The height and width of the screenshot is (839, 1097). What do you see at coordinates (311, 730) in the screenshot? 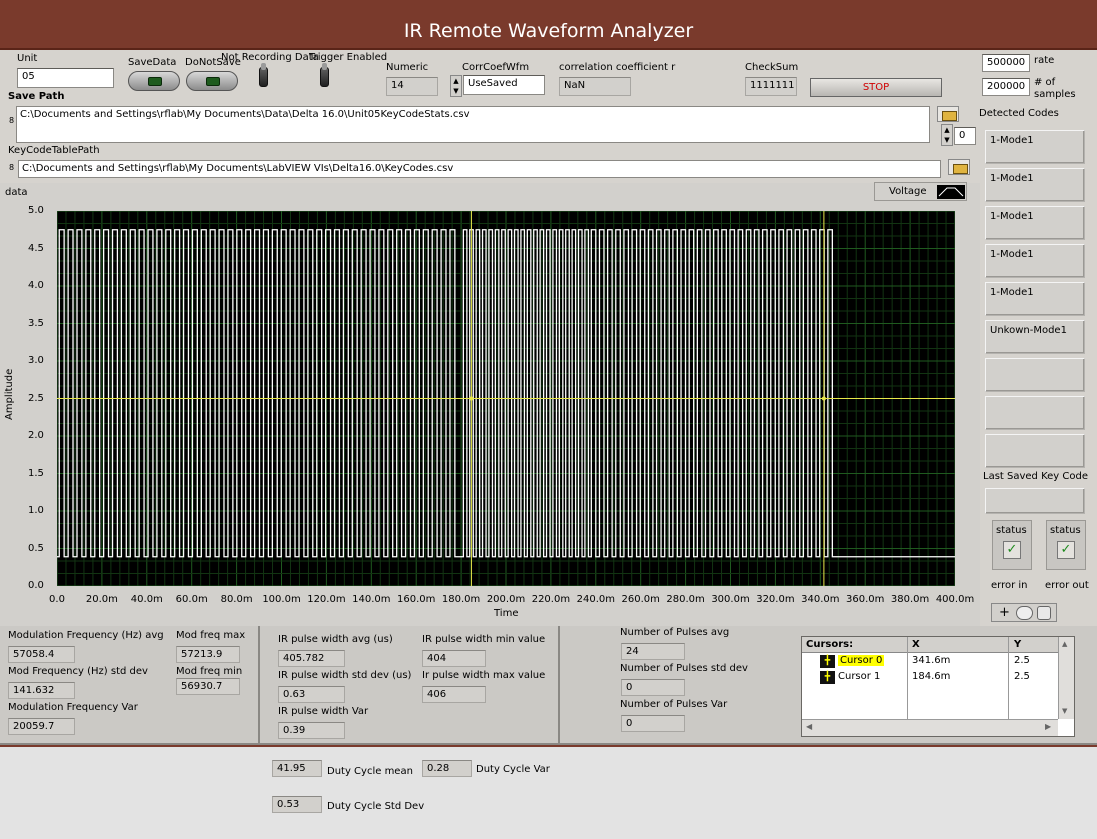
I see `ir-pw-var-value: 0.39` at bounding box center [311, 730].